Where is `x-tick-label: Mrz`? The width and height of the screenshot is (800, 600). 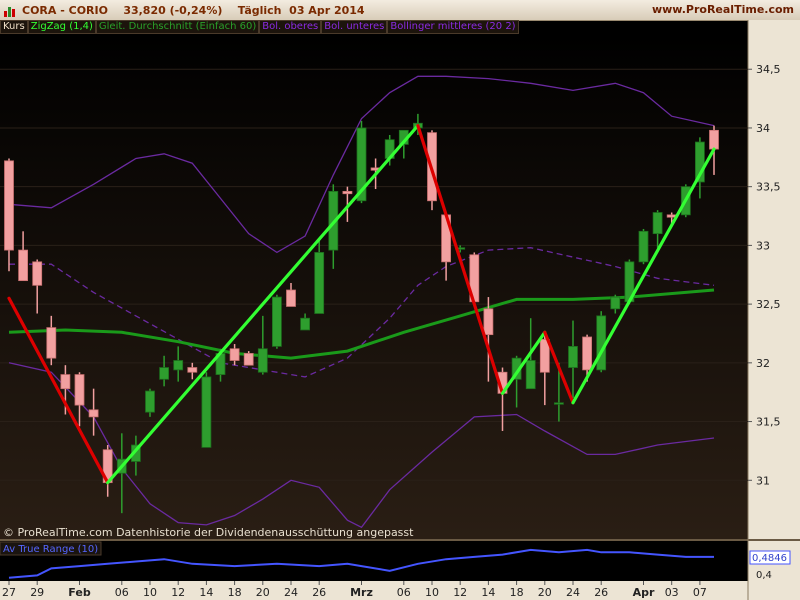 x-tick-label: Mrz is located at coordinates (361, 592).